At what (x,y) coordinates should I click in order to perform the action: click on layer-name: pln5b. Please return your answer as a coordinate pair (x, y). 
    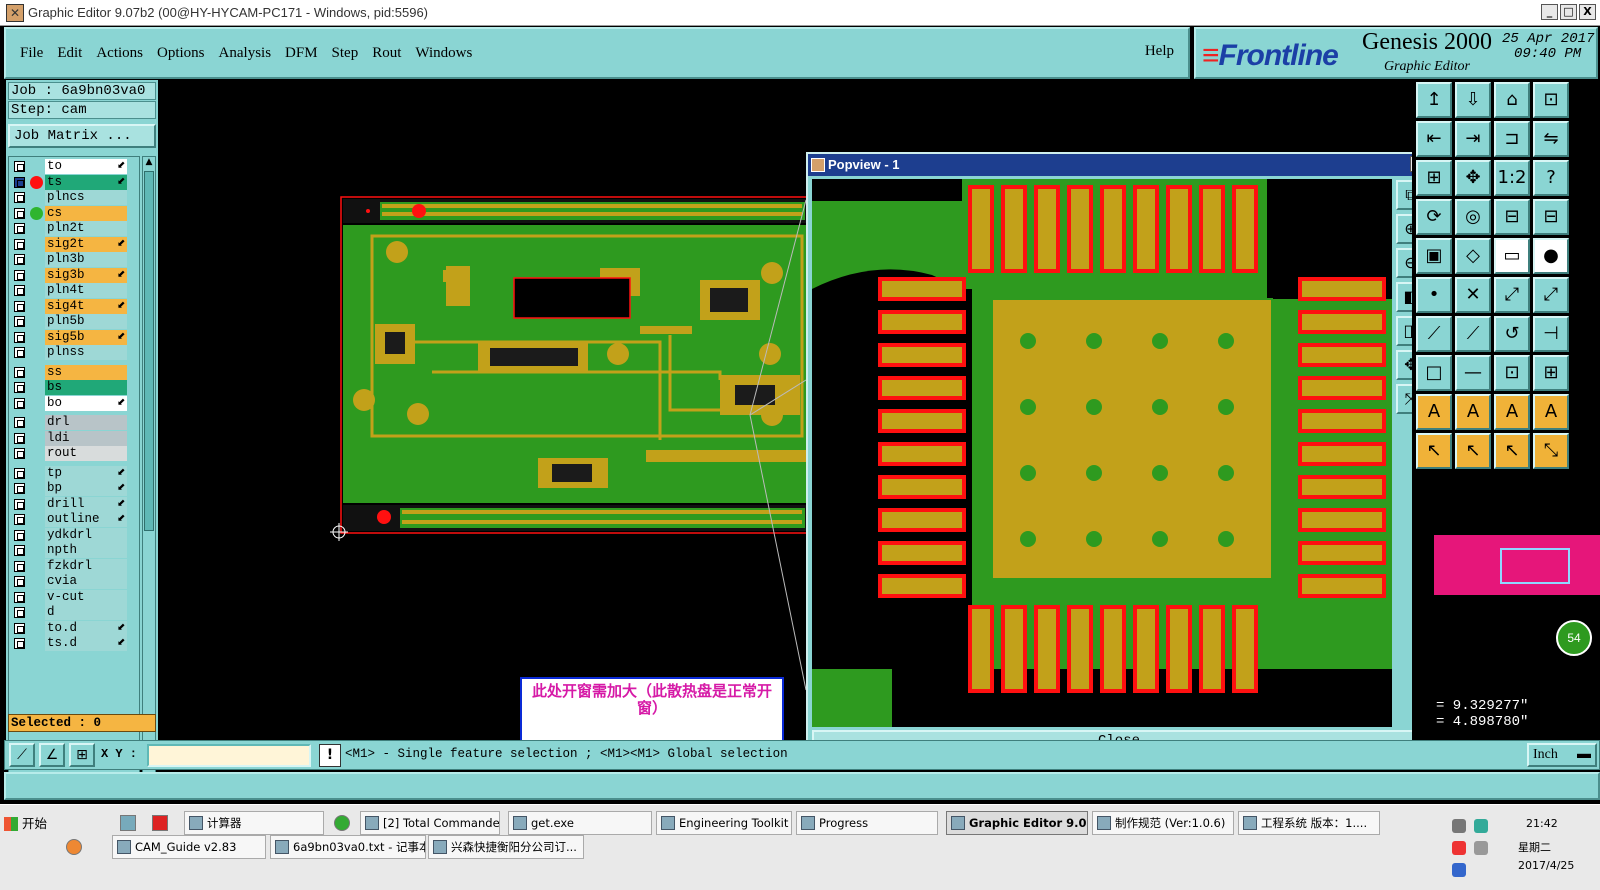
    Looking at the image, I should click on (86, 321).